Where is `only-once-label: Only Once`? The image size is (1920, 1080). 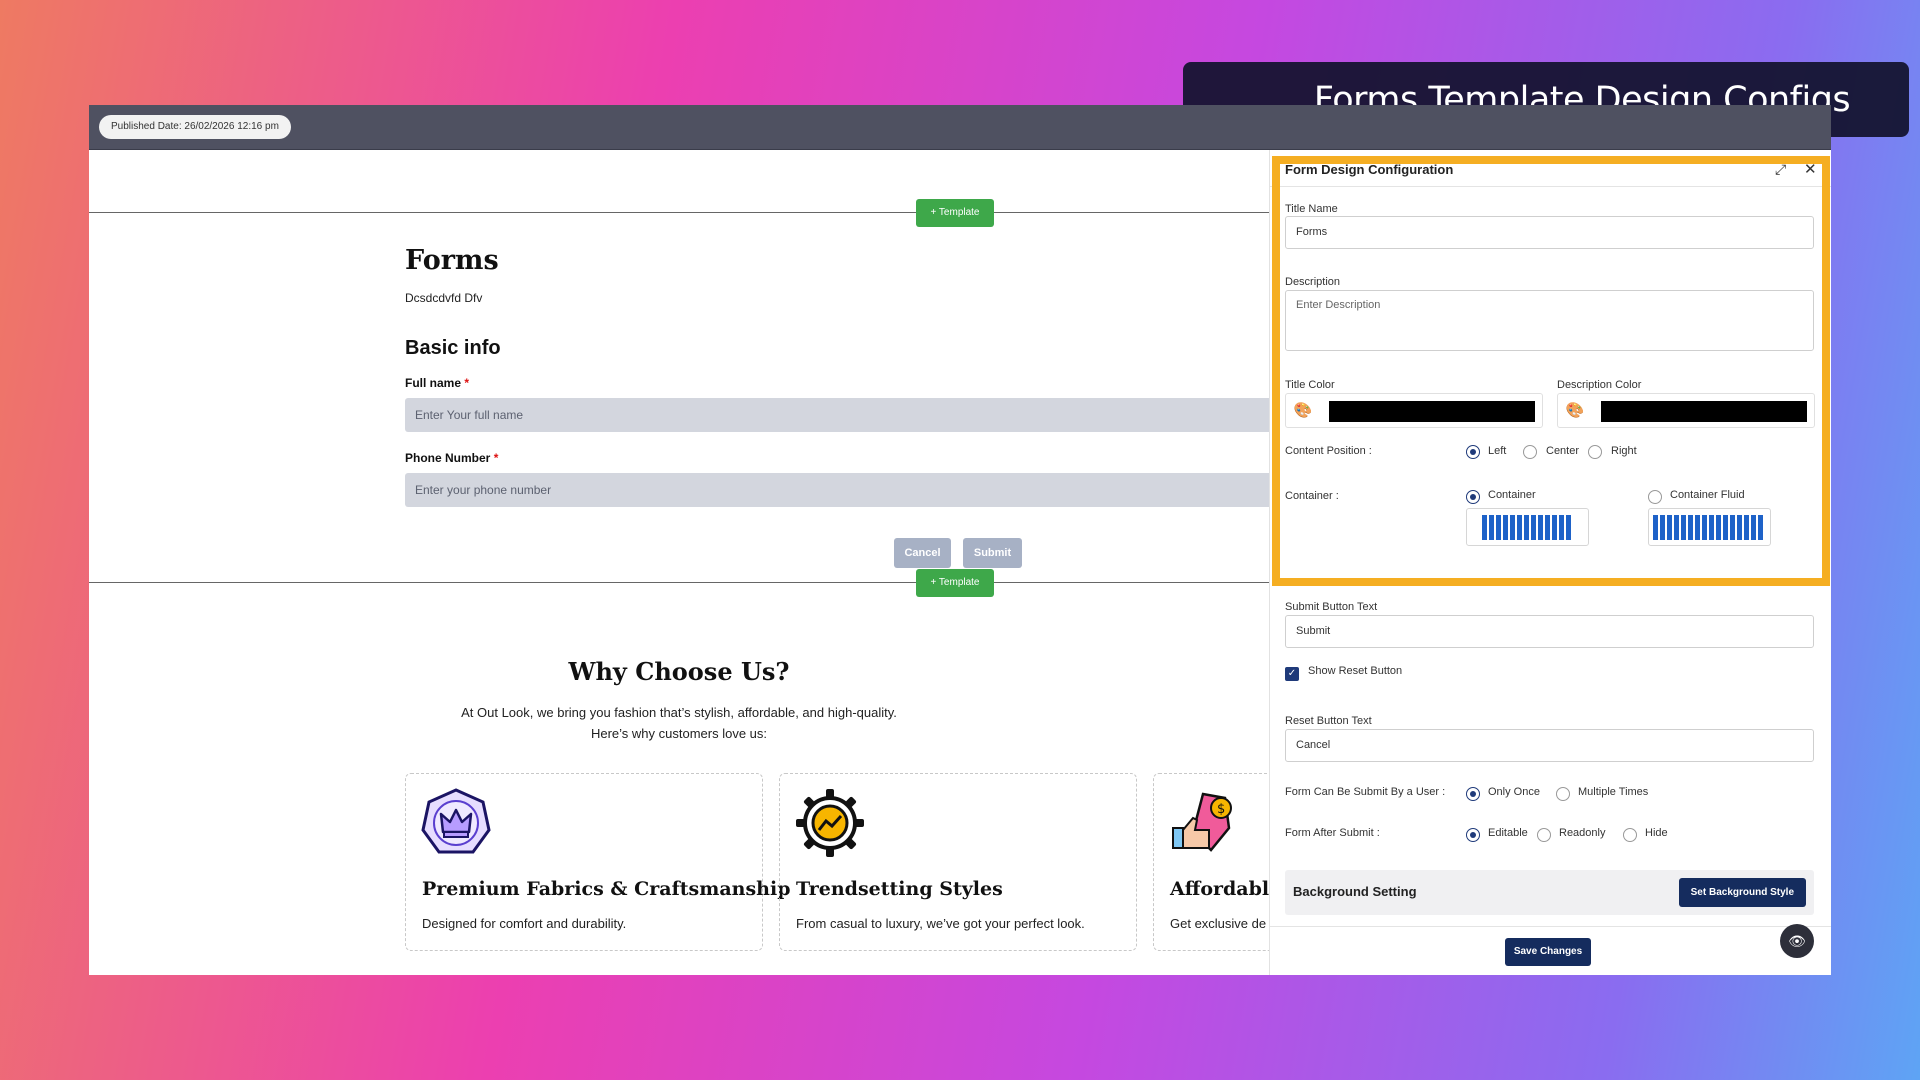 only-once-label: Only Once is located at coordinates (1514, 792).